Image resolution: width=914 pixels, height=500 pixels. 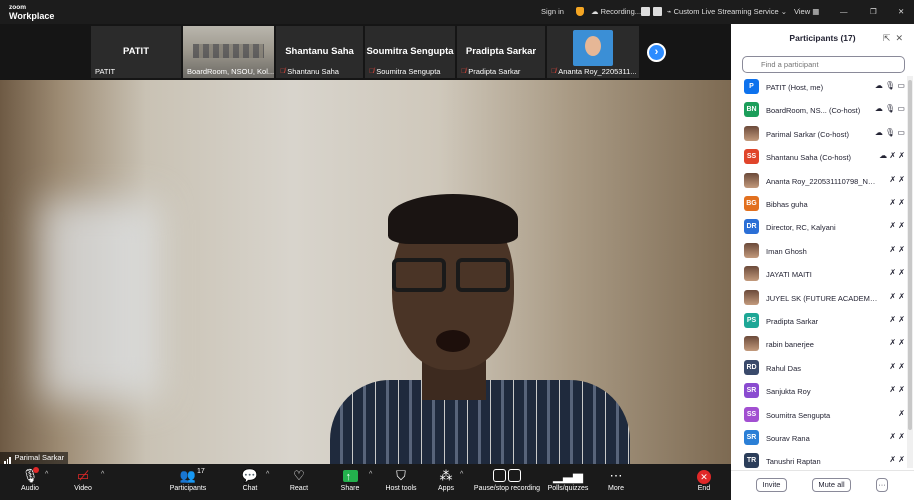 What do you see at coordinates (831, 485) in the screenshot?
I see `mute-all-button: Mute all` at bounding box center [831, 485].